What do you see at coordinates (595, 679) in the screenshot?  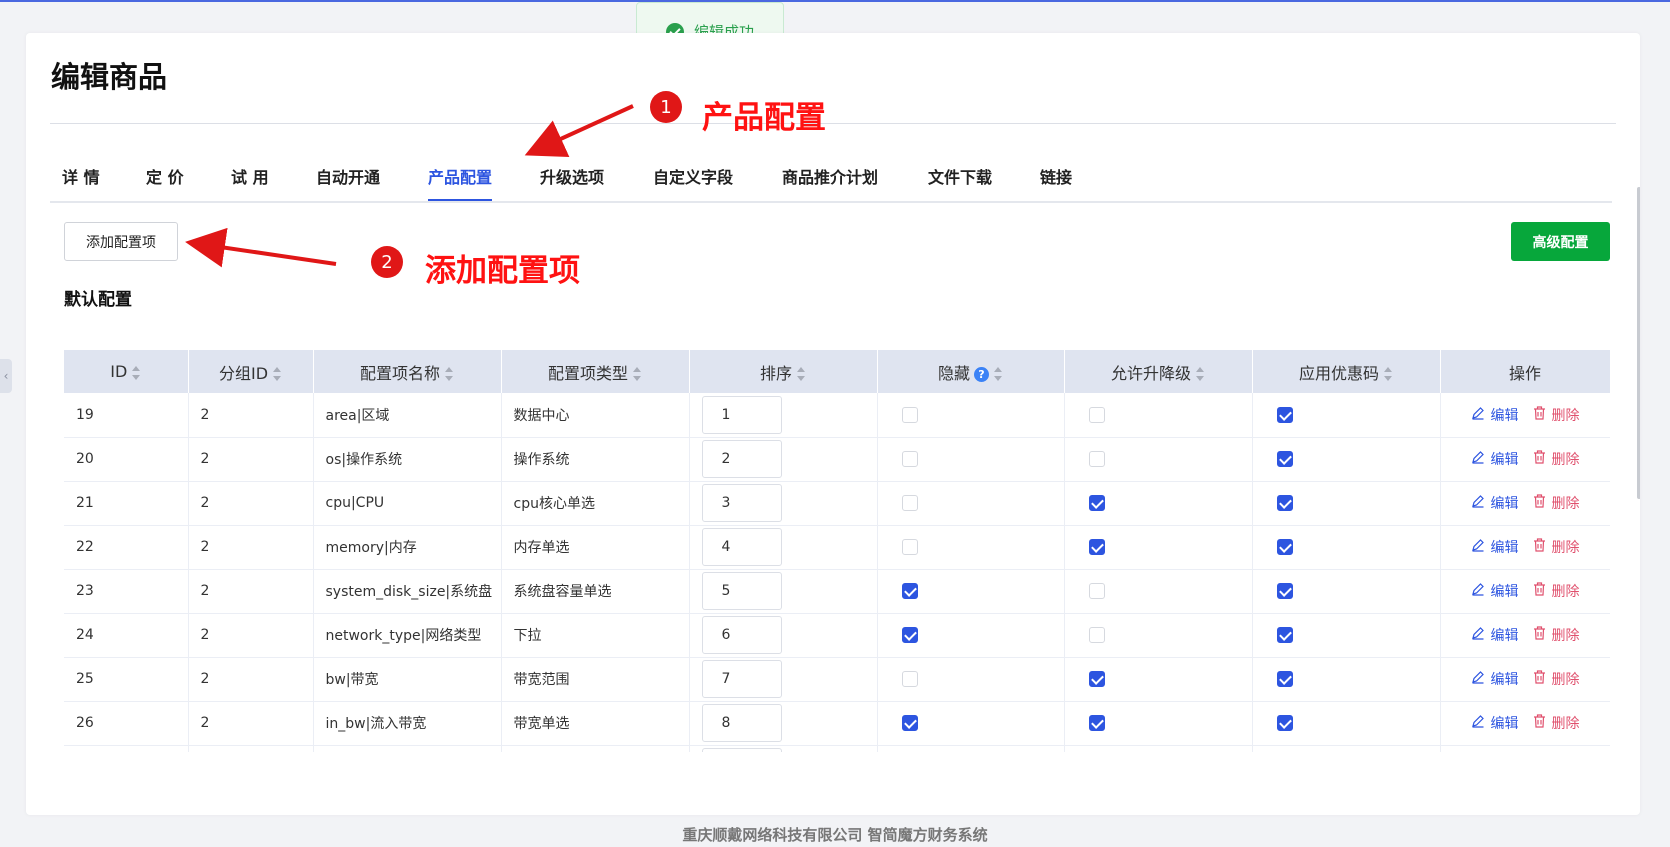 I see `cell-type: 带宽范围` at bounding box center [595, 679].